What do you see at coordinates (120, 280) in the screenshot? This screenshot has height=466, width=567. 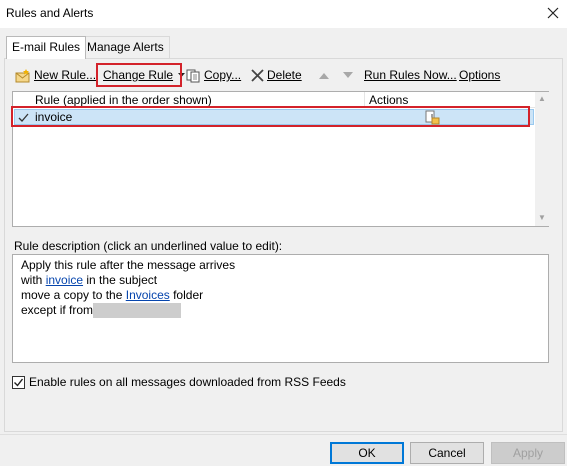 I see `description-text: in the subject` at bounding box center [120, 280].